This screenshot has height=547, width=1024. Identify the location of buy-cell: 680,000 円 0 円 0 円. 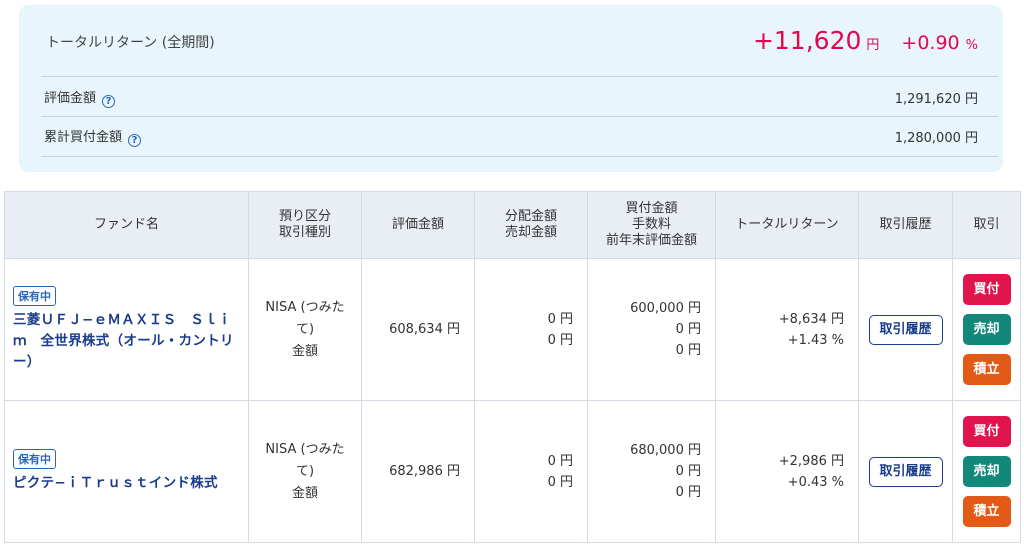
(651, 471).